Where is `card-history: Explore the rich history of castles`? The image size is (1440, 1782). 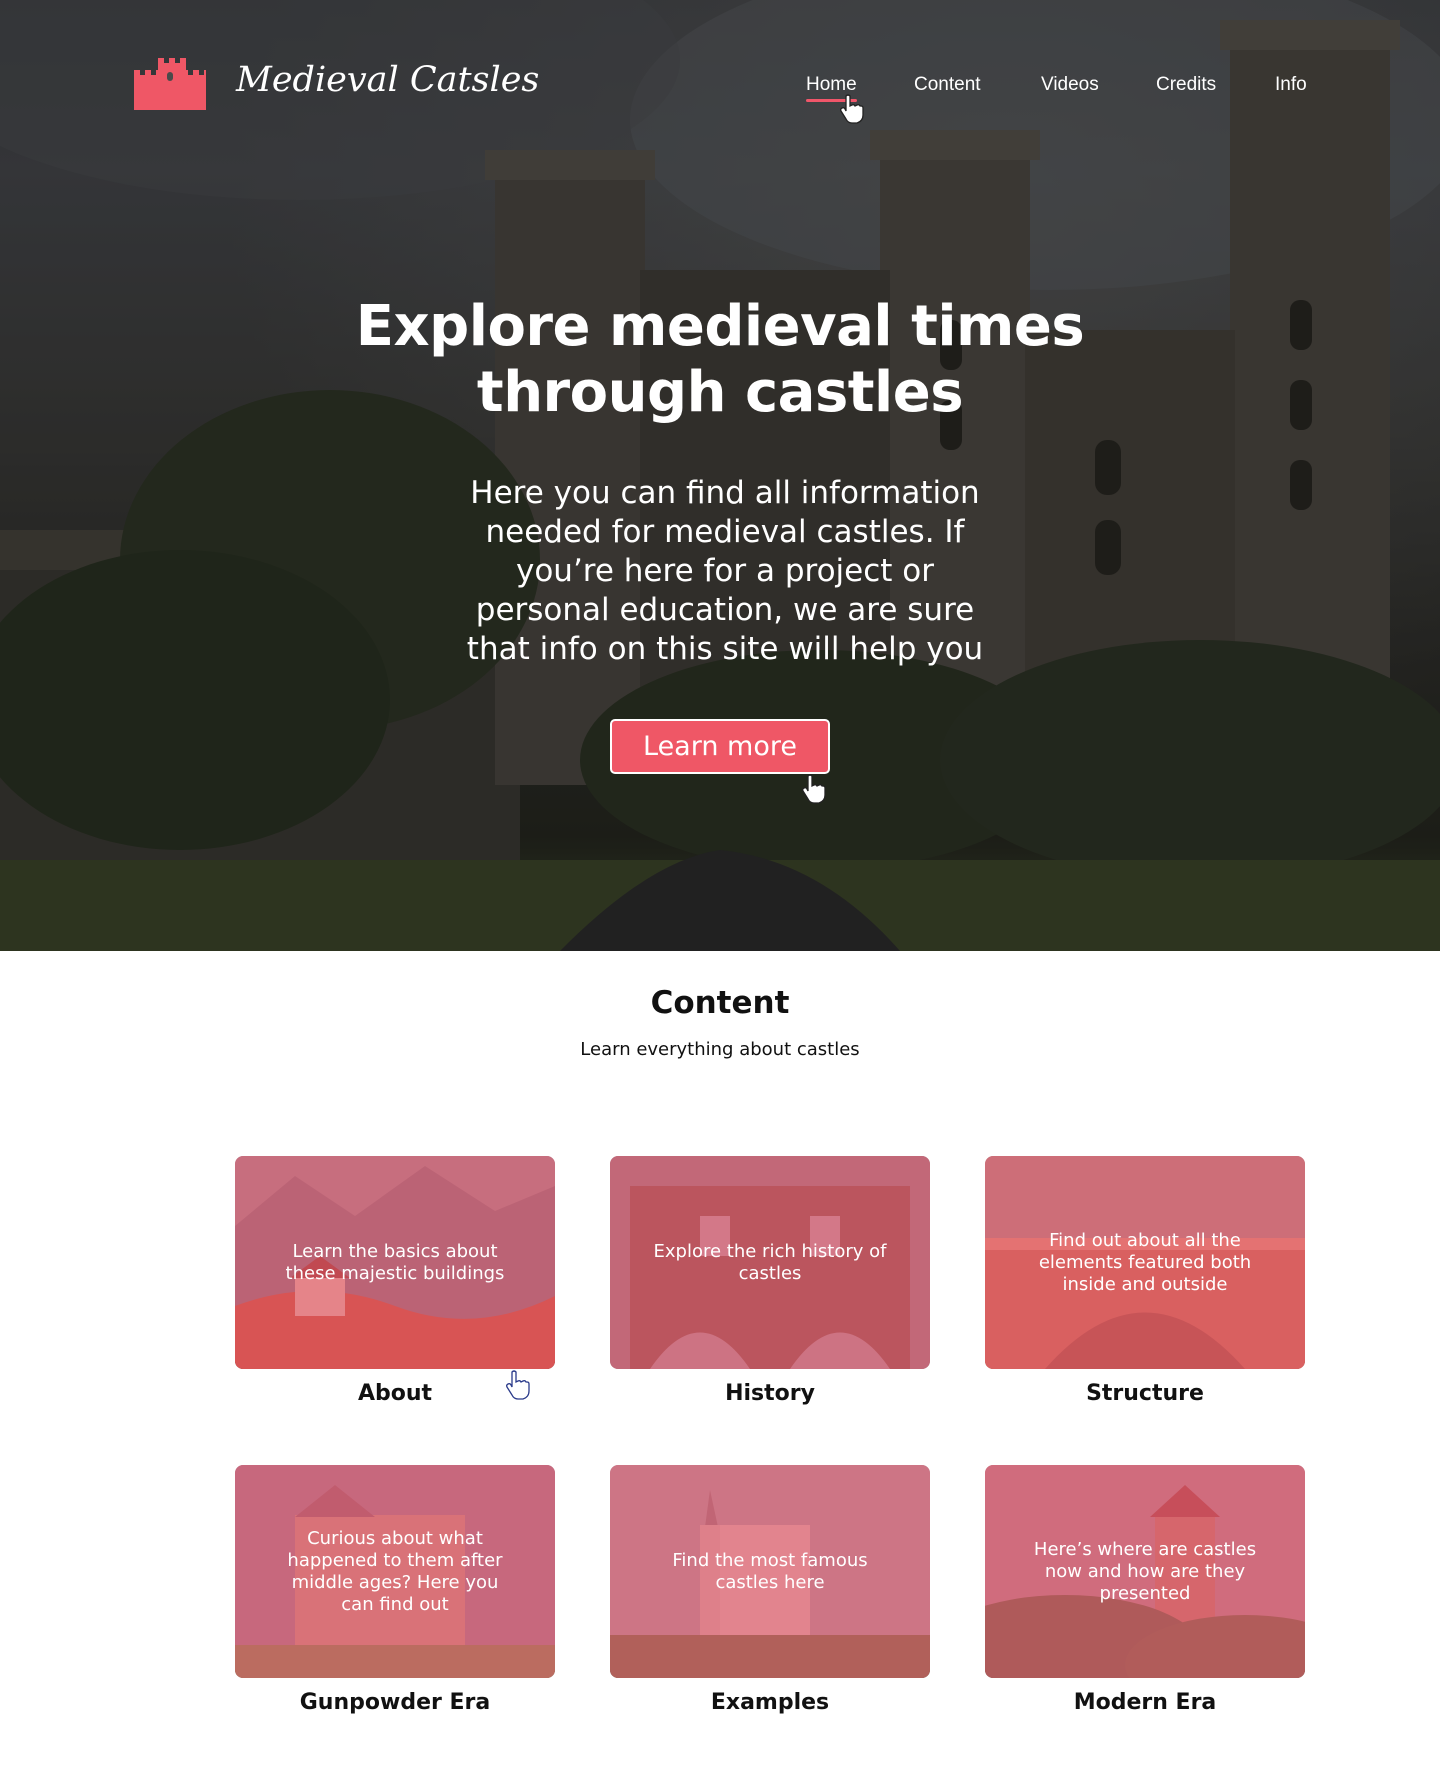 card-history: Explore the rich history of castles is located at coordinates (770, 1262).